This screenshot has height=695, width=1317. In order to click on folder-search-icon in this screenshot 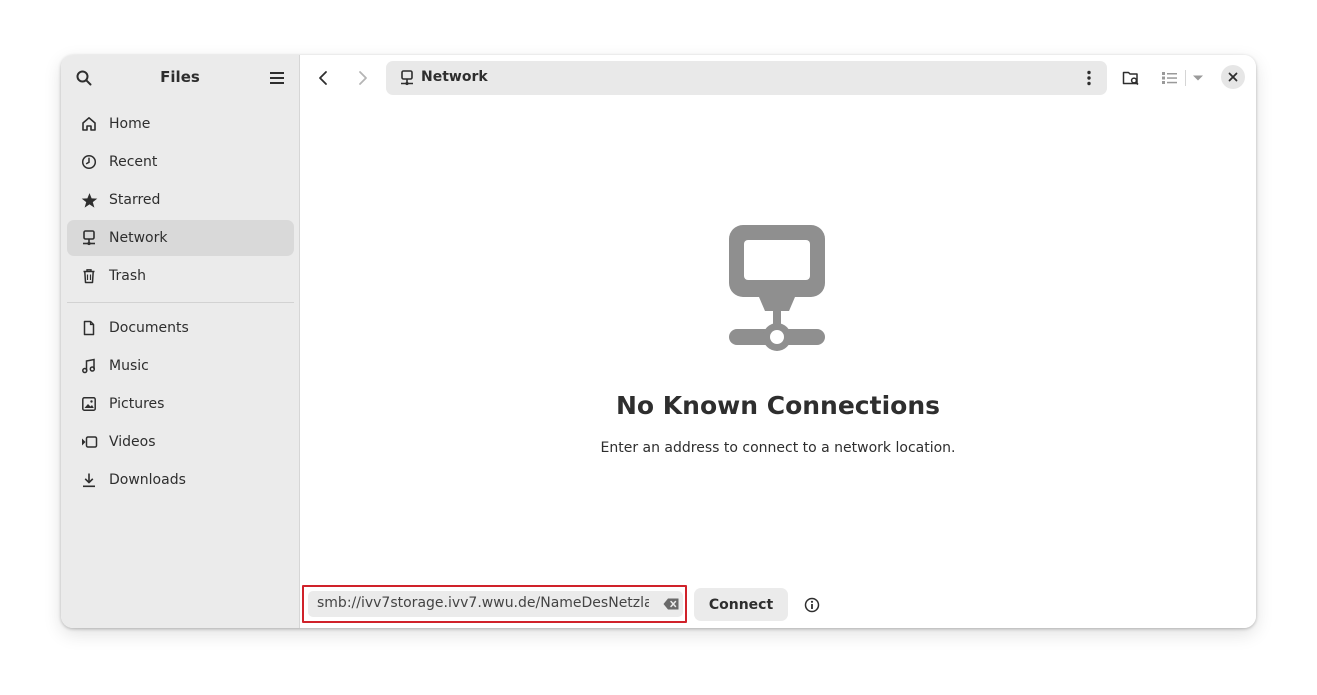, I will do `click(1130, 78)`.